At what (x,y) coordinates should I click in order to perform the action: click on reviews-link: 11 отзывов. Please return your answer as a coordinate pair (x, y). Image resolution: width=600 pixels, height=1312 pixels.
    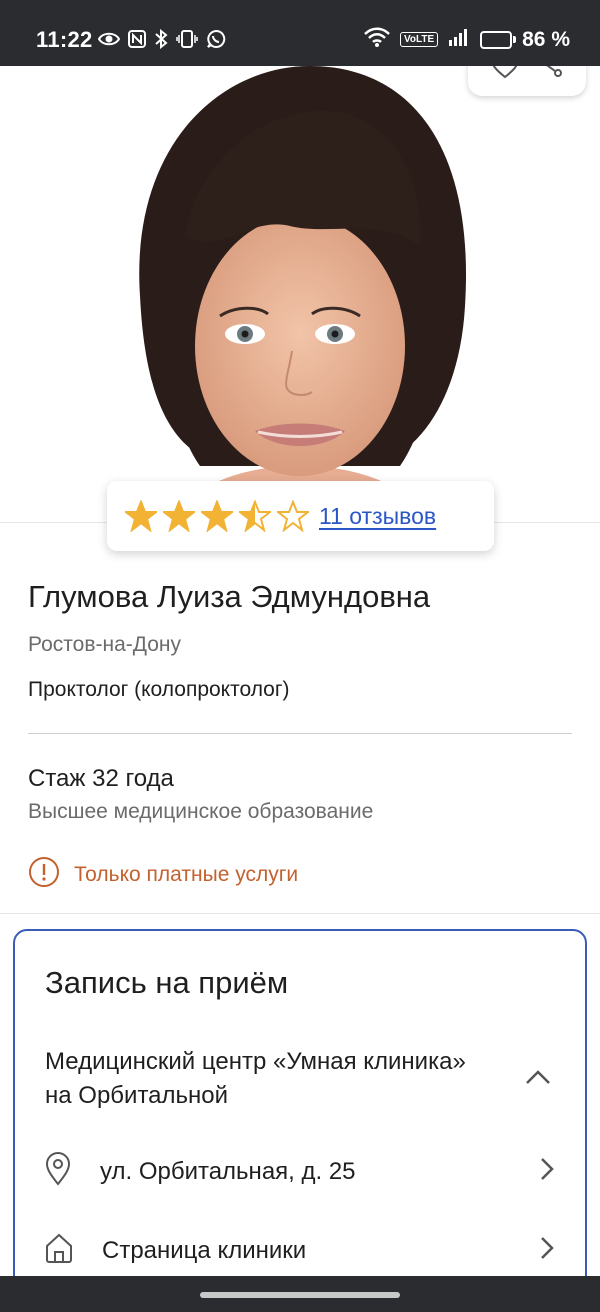
    Looking at the image, I should click on (377, 516).